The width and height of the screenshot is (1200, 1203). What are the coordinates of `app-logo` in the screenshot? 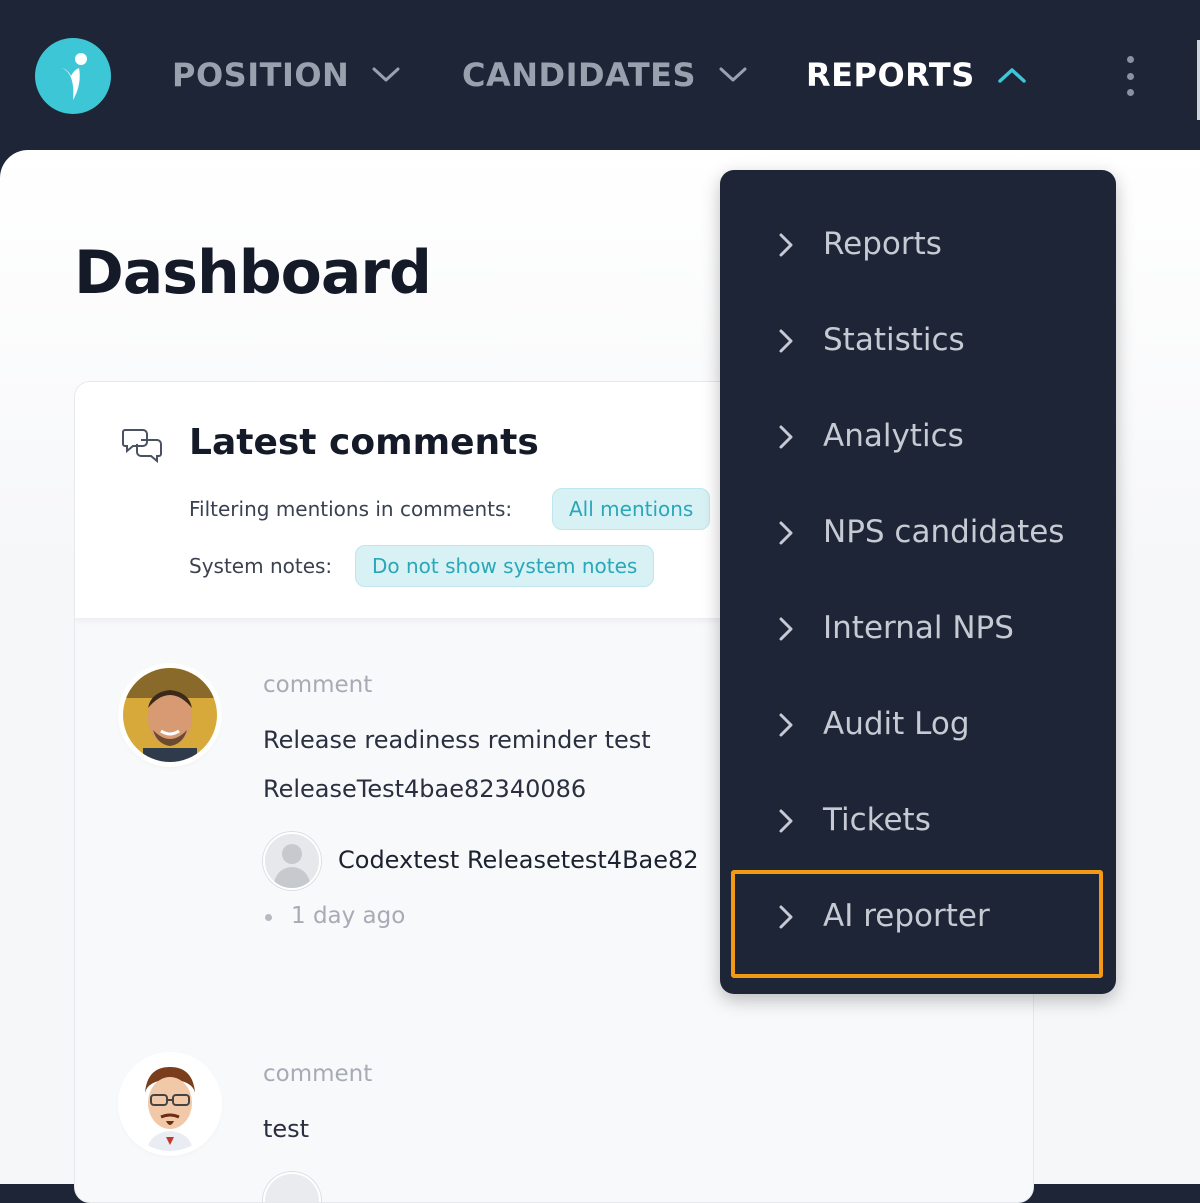 It's located at (73, 76).